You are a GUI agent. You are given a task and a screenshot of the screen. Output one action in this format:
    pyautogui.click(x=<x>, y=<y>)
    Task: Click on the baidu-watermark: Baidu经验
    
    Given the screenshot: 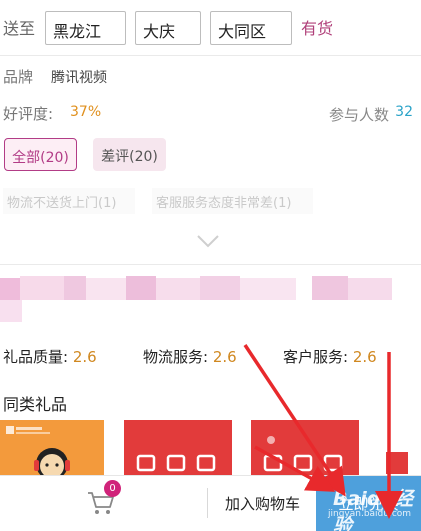 What is the action you would take?
    pyautogui.click(x=373, y=509)
    